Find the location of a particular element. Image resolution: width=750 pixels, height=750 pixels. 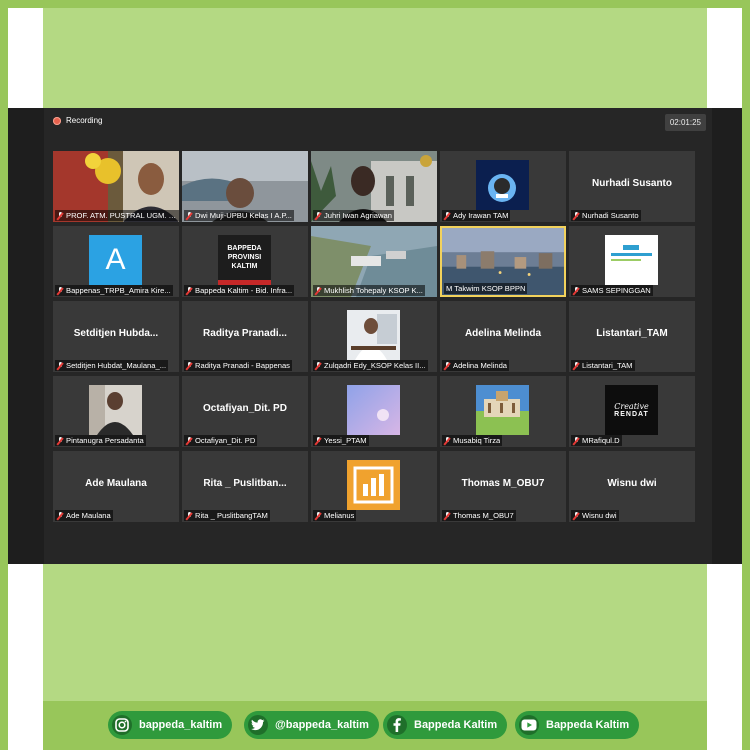

participant-name: Listantari_TAM is located at coordinates (632, 333).